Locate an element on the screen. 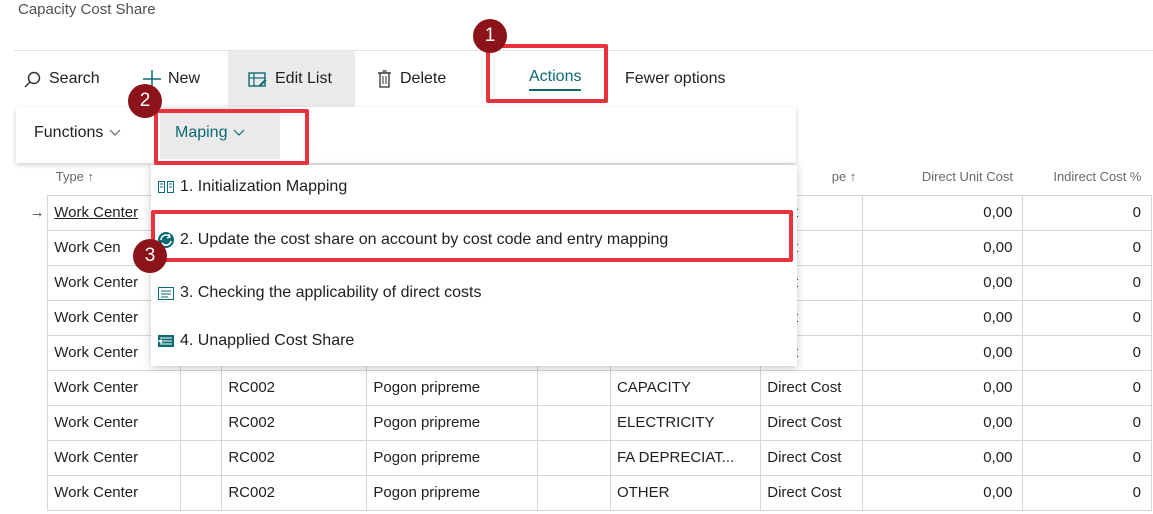 This screenshot has width=1153, height=514. highlight-update-cost-share is located at coordinates (472, 236).